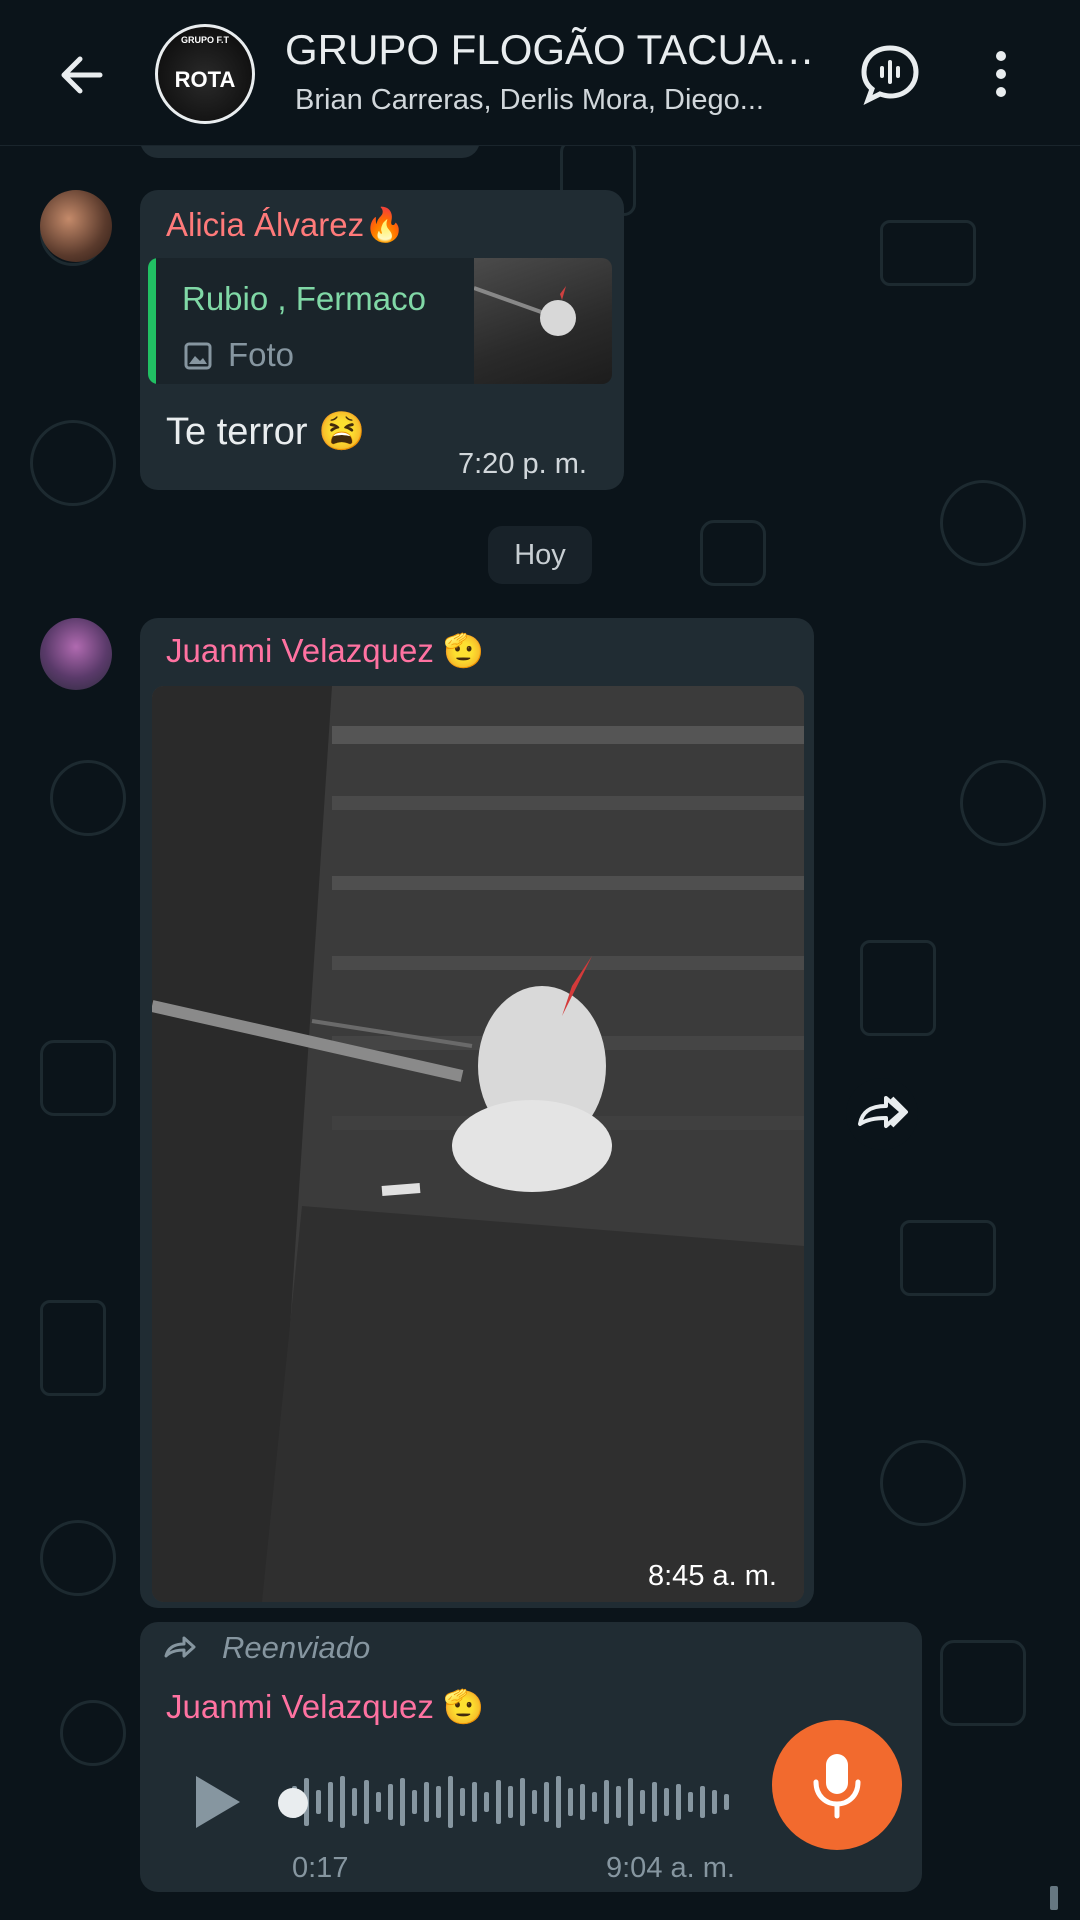  Describe the element at coordinates (198, 356) in the screenshot. I see `photo-icon` at that location.